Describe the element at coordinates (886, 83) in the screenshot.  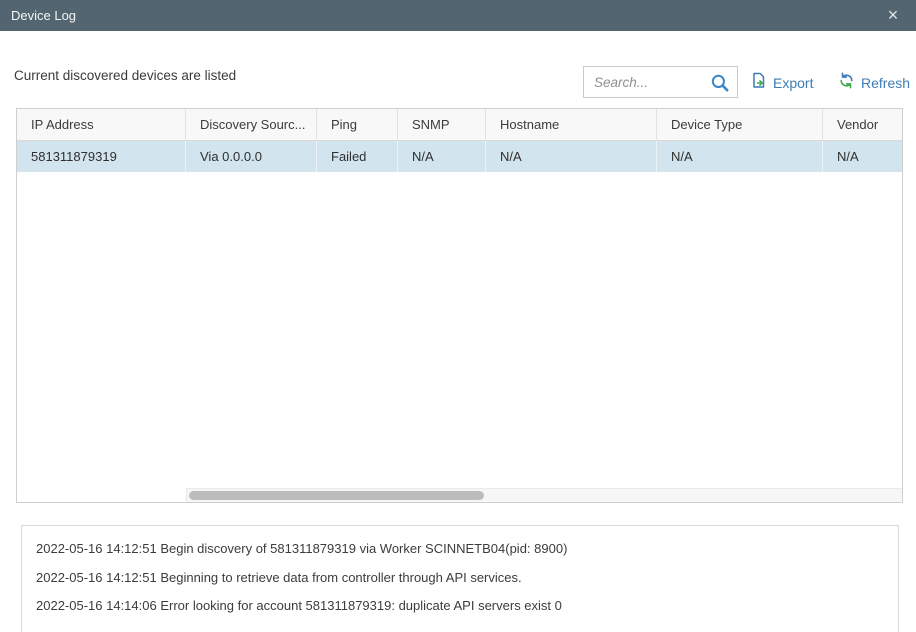
I see `refresh-label: Refresh` at that location.